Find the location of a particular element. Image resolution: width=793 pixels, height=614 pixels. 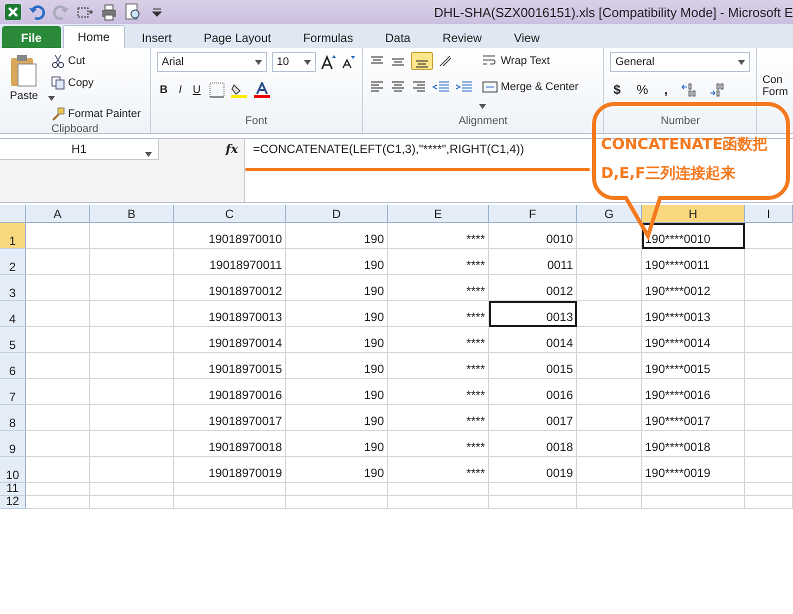

currency-button: $ is located at coordinates (617, 89).